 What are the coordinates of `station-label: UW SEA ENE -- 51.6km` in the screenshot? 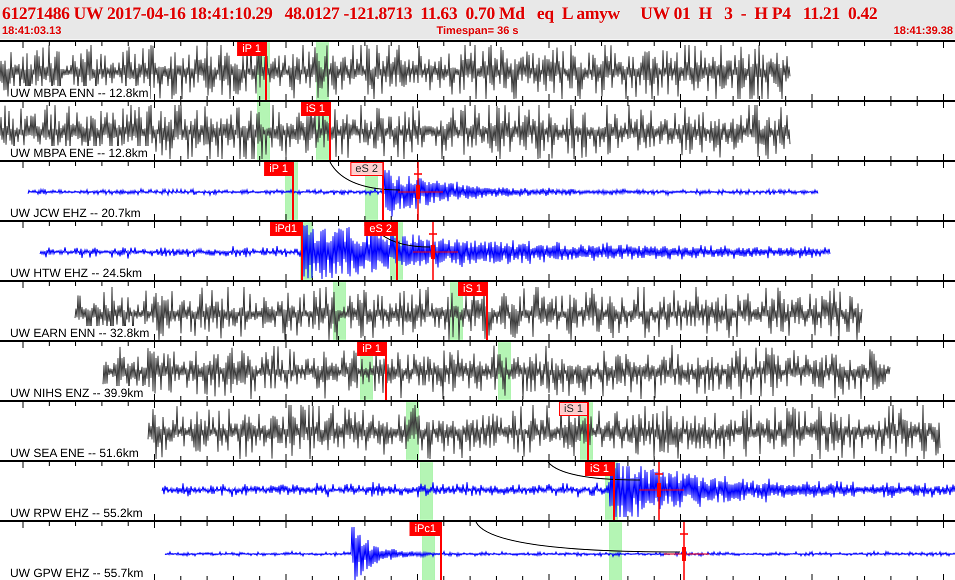 It's located at (75, 453).